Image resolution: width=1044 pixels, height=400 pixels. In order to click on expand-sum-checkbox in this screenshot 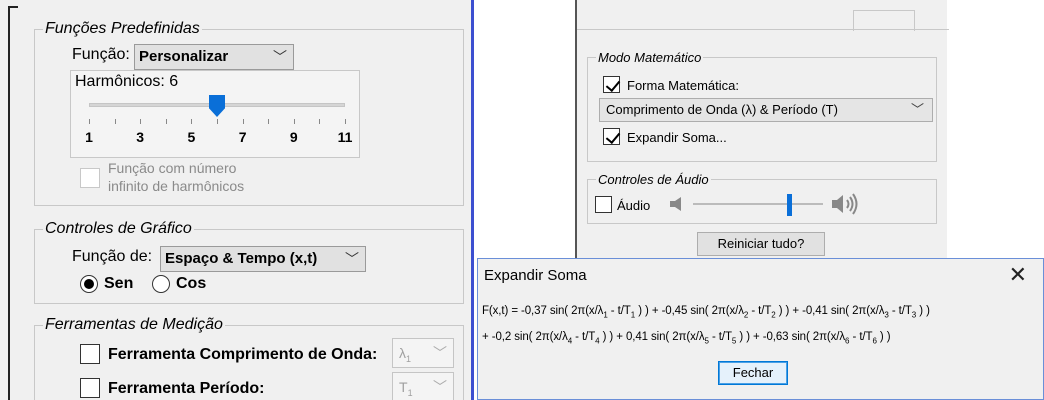, I will do `click(611, 136)`.